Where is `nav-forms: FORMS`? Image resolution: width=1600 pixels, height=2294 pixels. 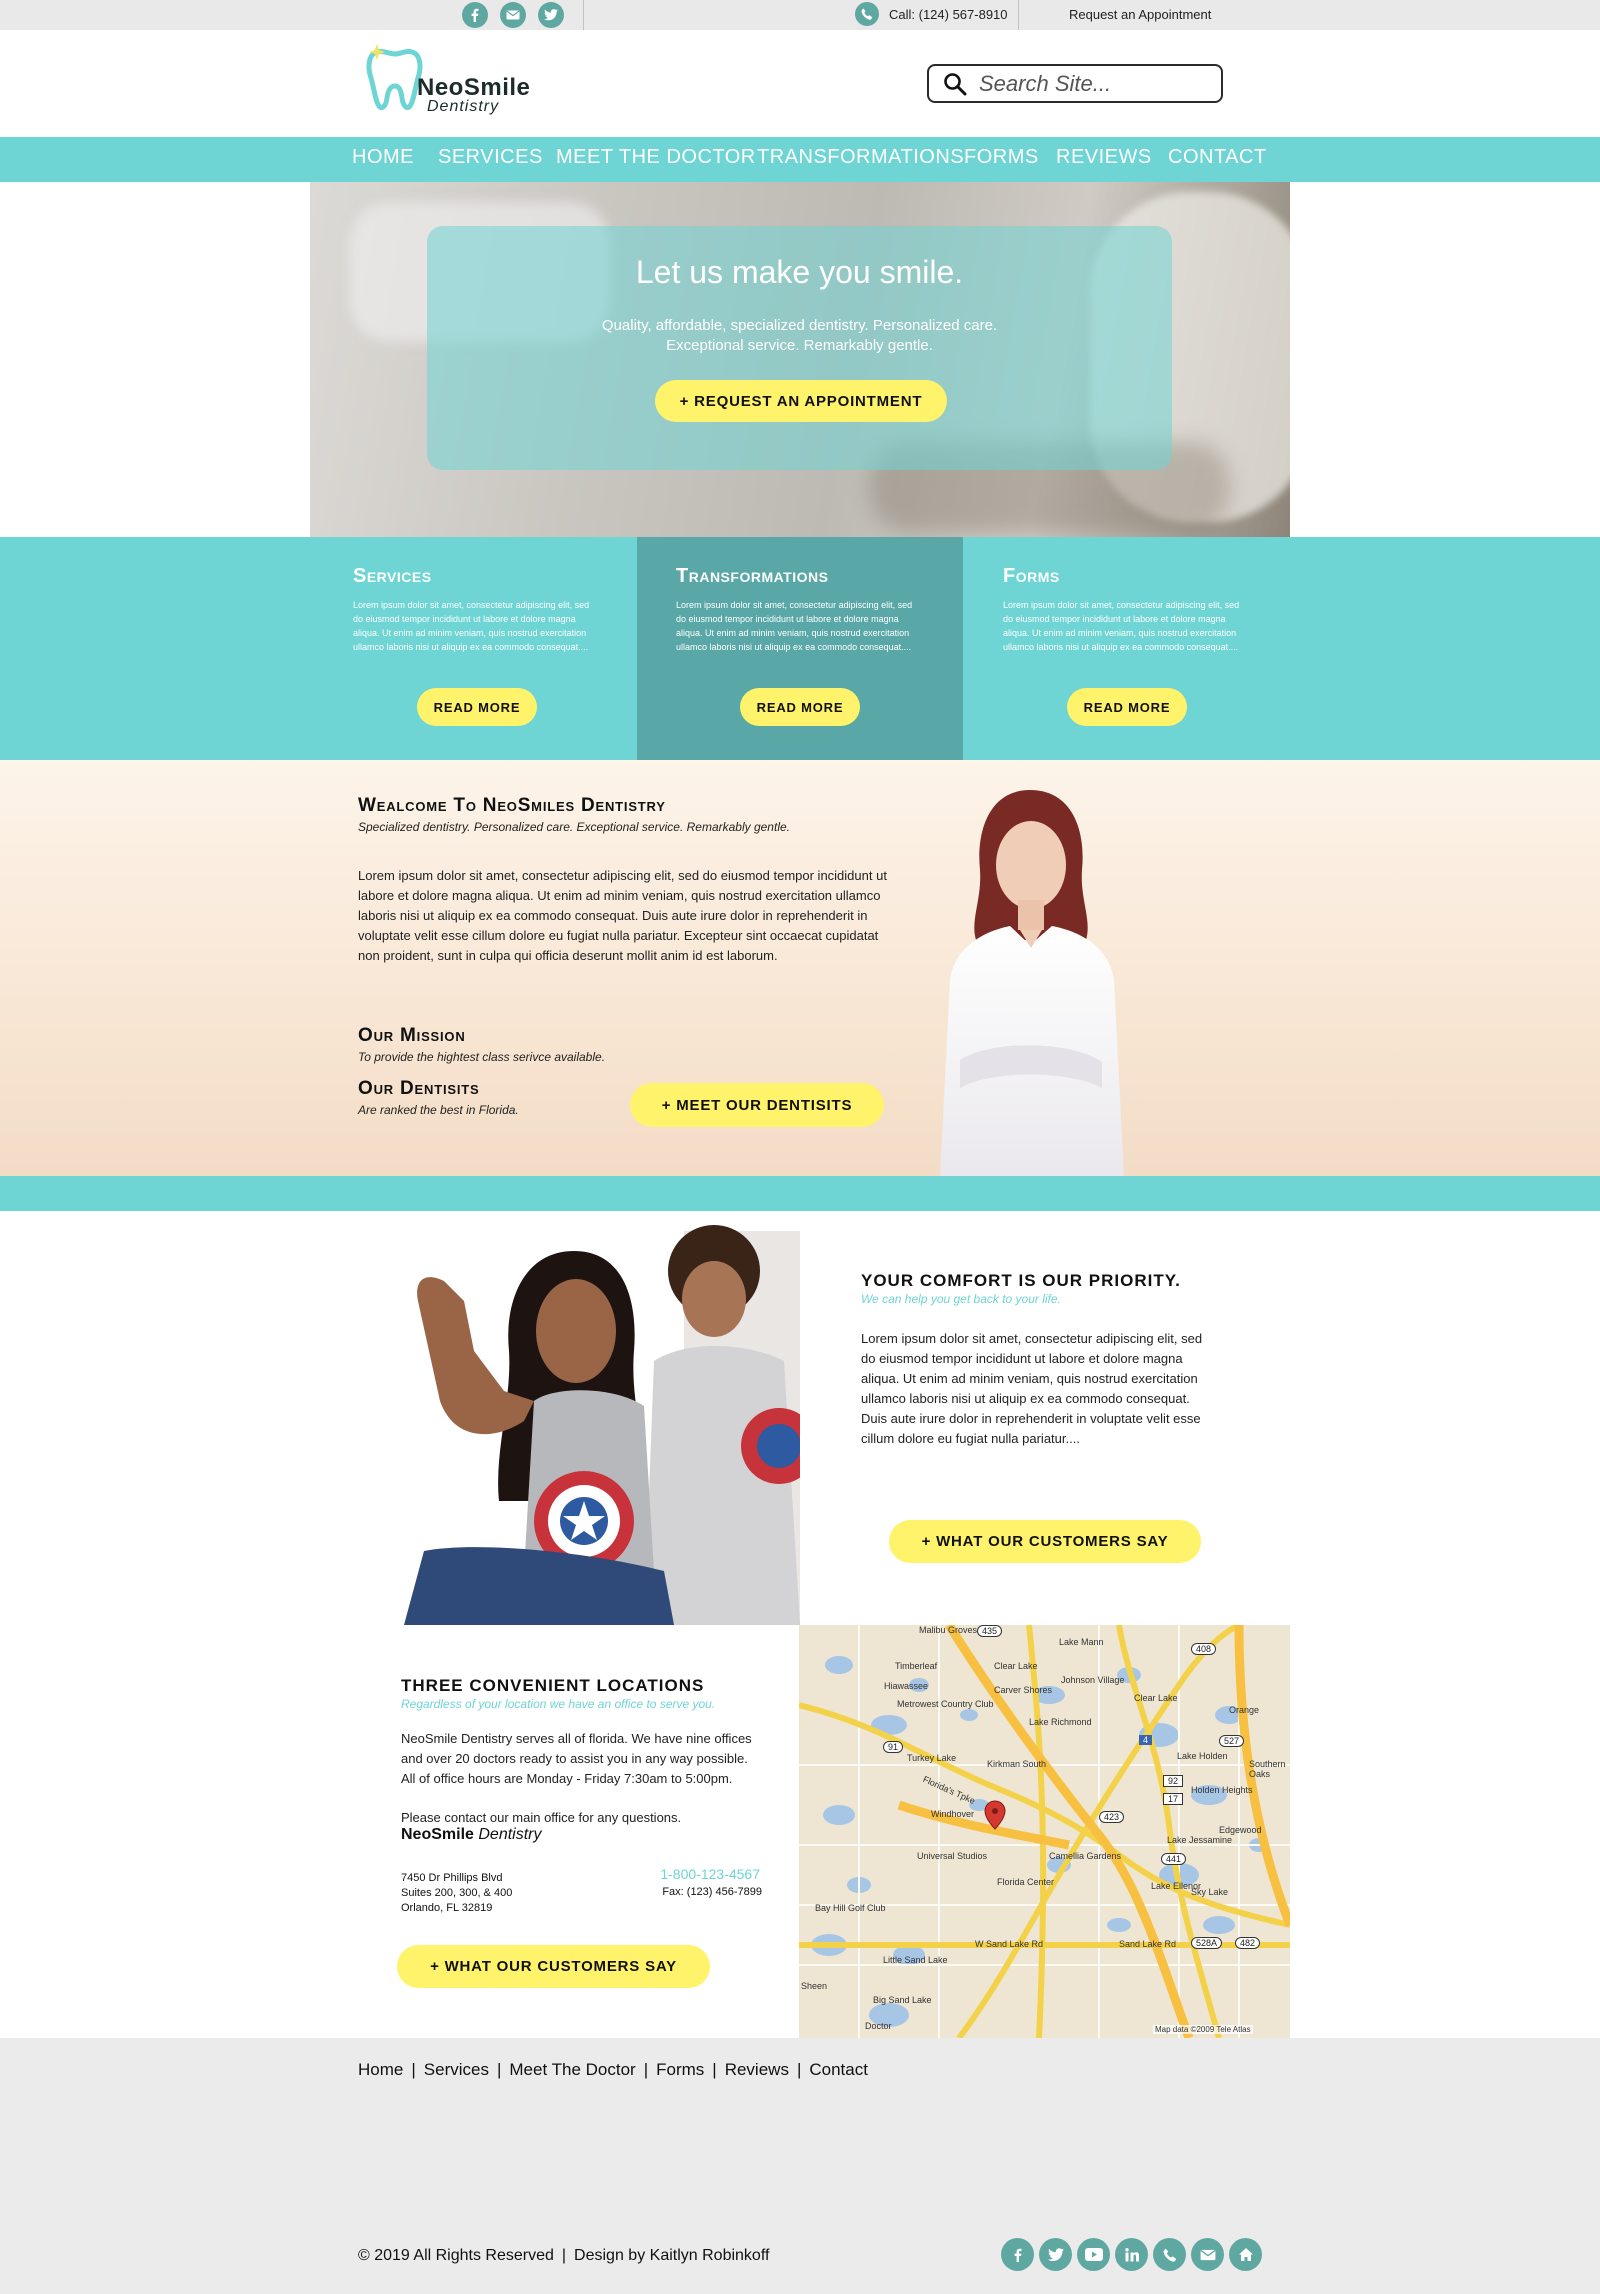 nav-forms: FORMS is located at coordinates (1001, 157).